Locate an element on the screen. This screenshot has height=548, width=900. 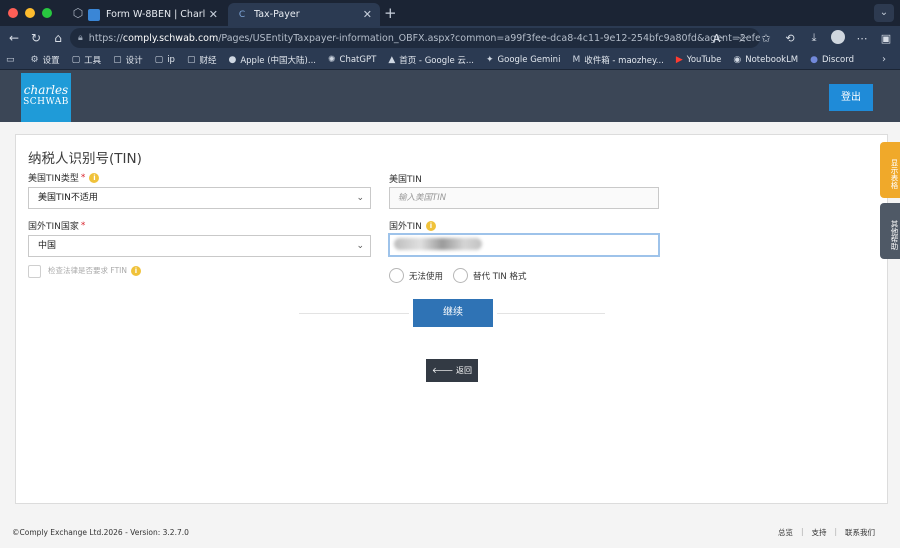
sidebar-toggle-icon: ▣ is located at coordinates (886, 38).